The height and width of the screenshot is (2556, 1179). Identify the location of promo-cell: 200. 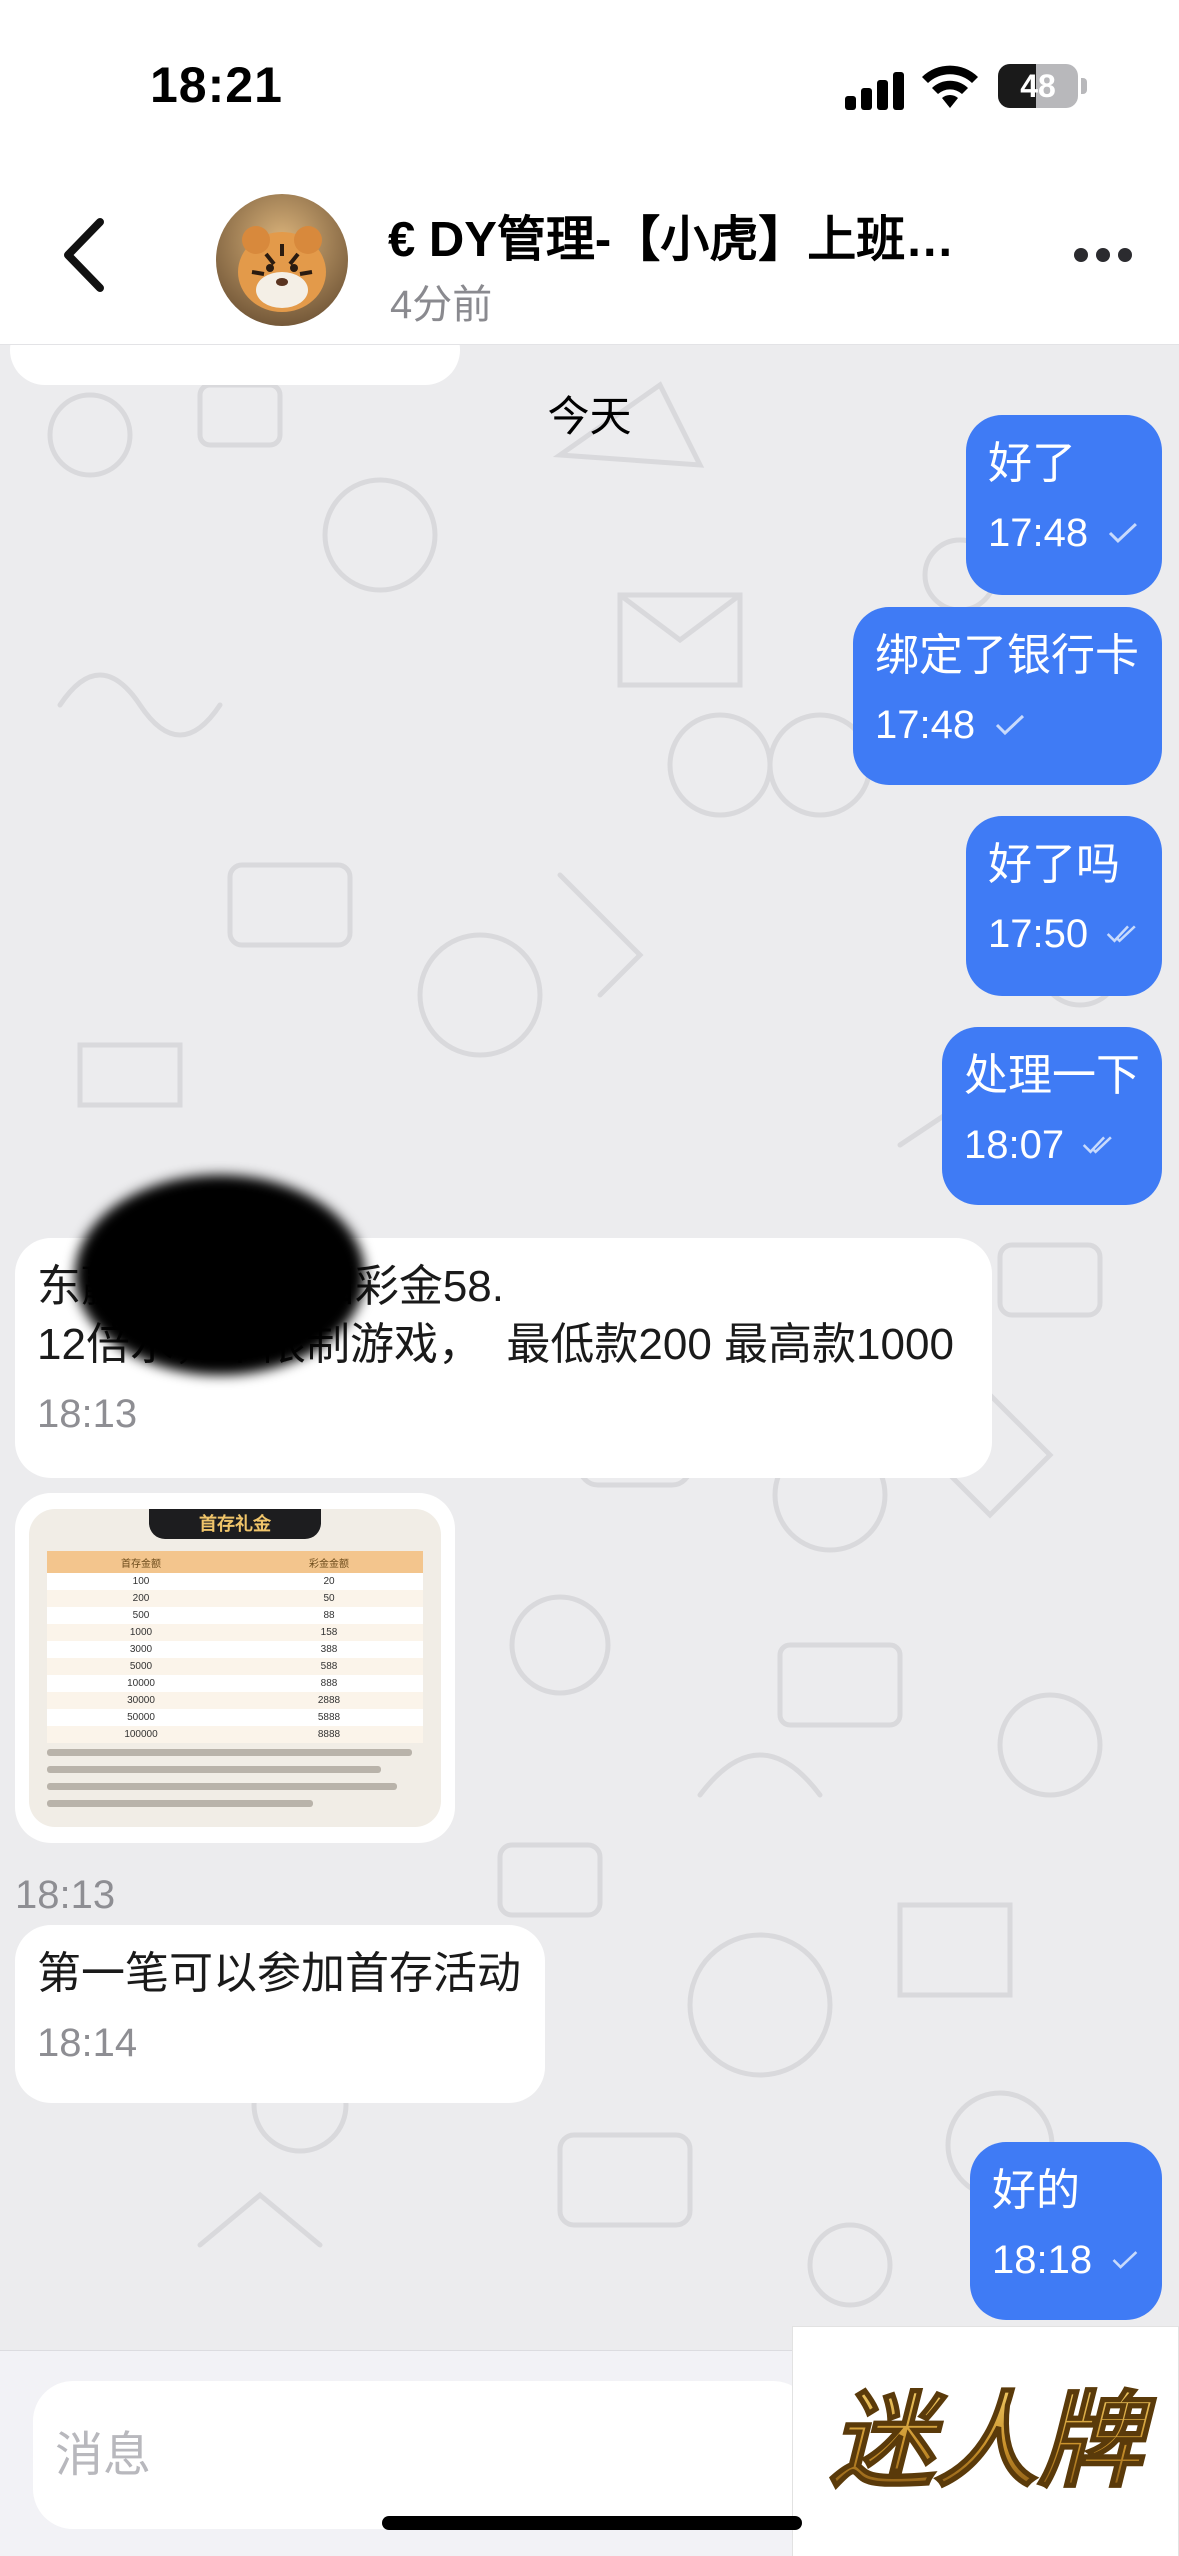
(141, 1598).